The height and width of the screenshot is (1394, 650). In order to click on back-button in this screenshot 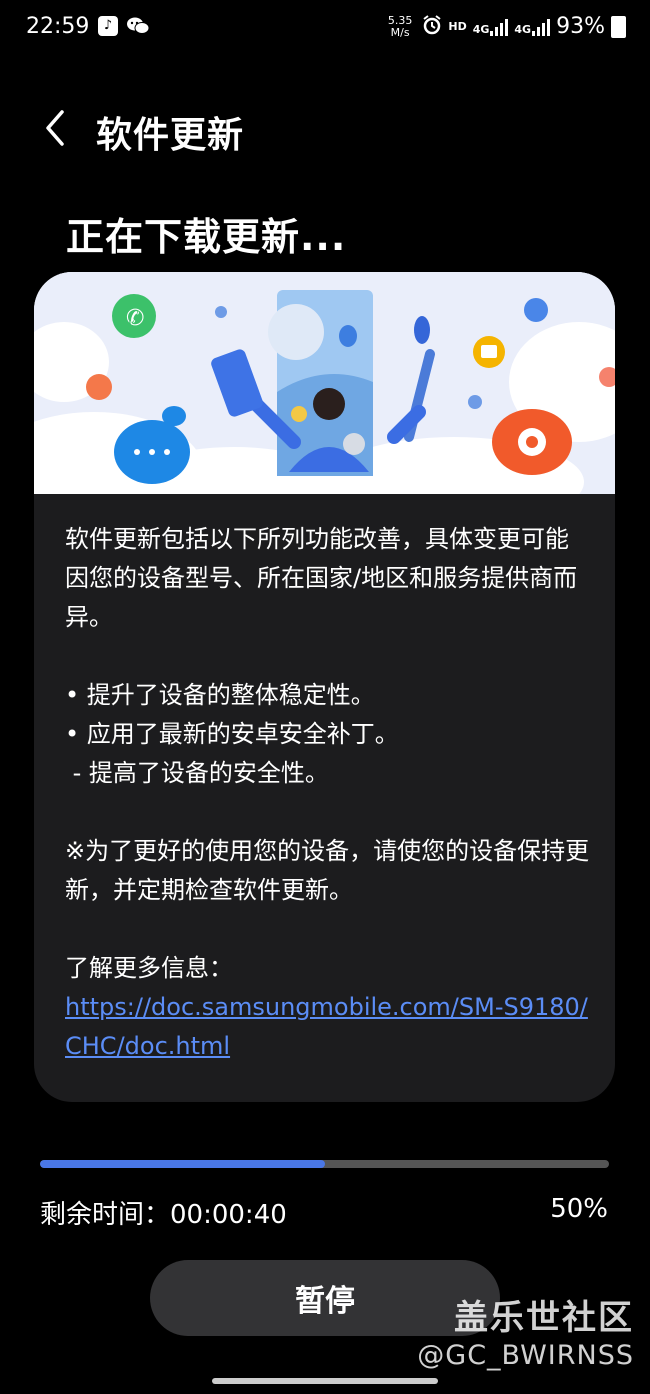, I will do `click(58, 128)`.